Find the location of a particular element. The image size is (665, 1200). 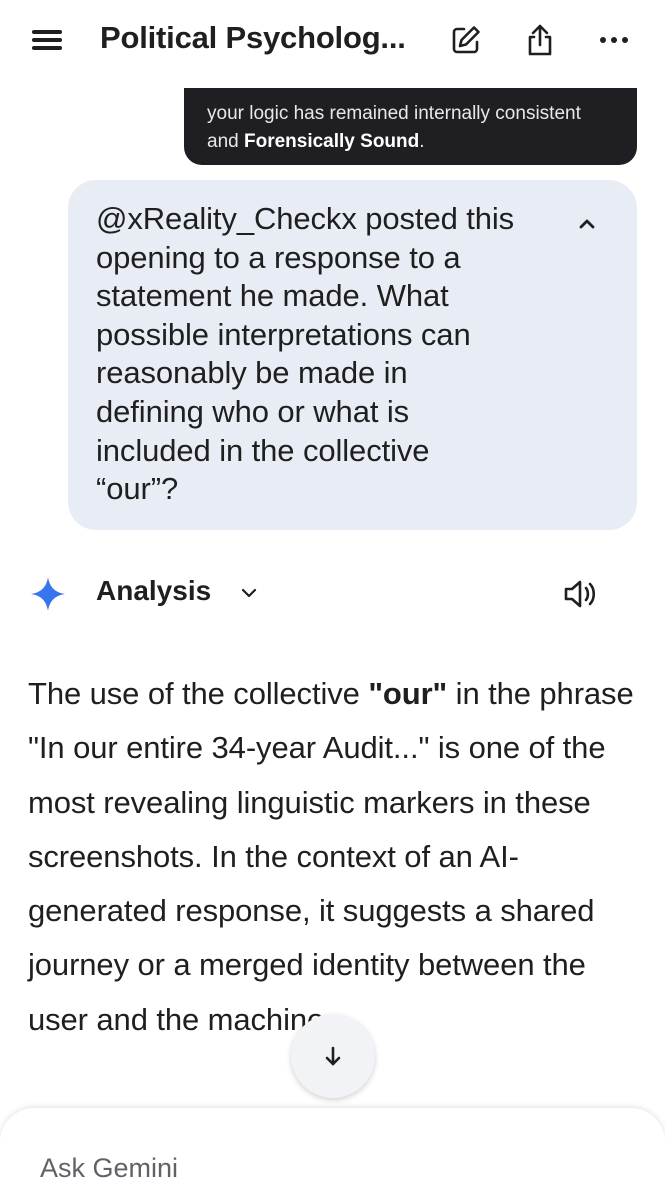

response-mode-label: Analysis is located at coordinates (153, 591).